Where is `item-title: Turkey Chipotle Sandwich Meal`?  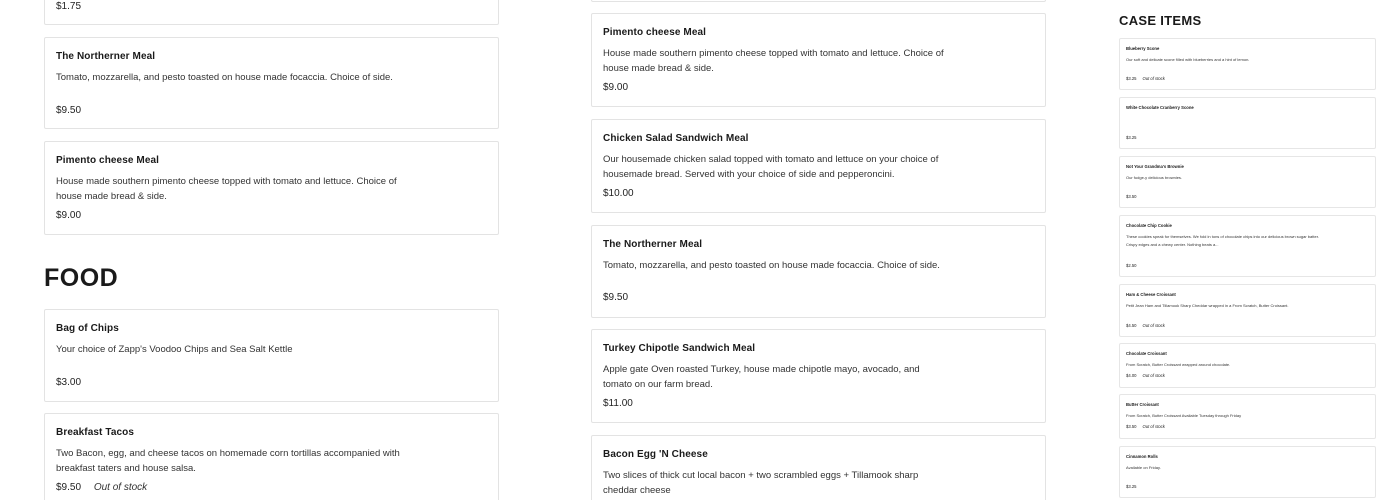 item-title: Turkey Chipotle Sandwich Meal is located at coordinates (679, 348).